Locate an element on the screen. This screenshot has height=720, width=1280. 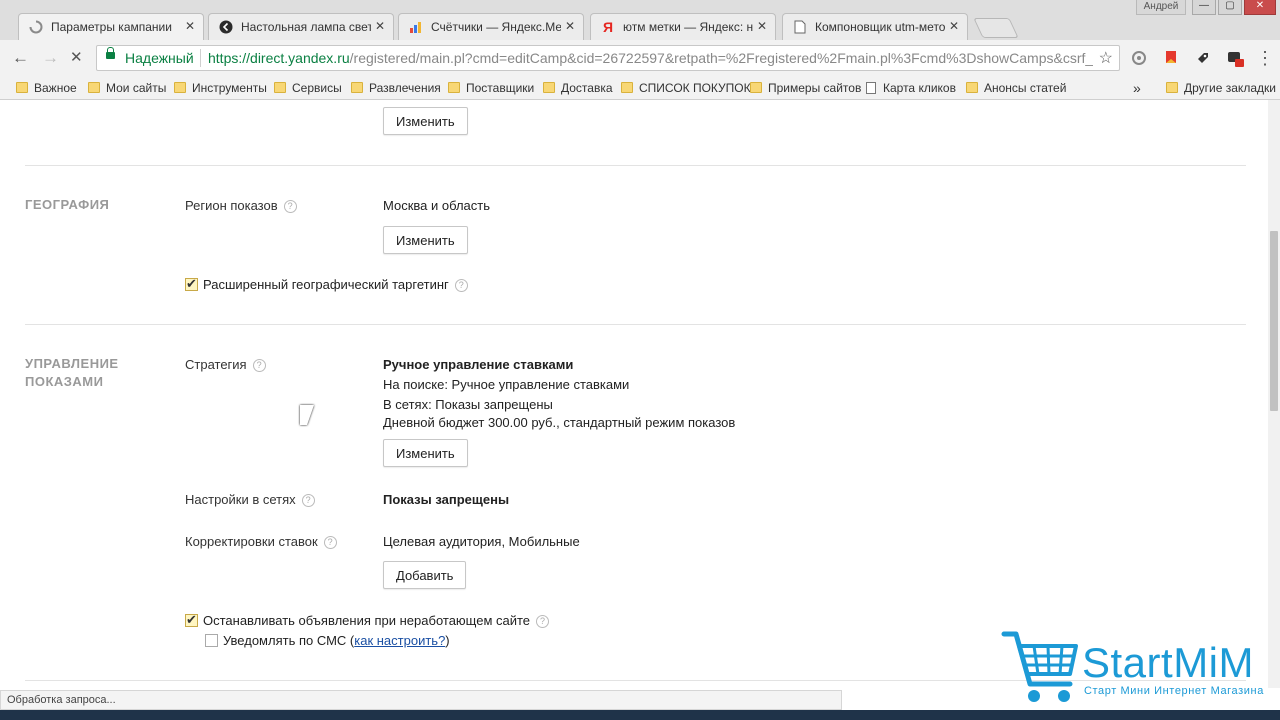
tab-title: Компоновщик utm-меток is located at coordinates (880, 27).